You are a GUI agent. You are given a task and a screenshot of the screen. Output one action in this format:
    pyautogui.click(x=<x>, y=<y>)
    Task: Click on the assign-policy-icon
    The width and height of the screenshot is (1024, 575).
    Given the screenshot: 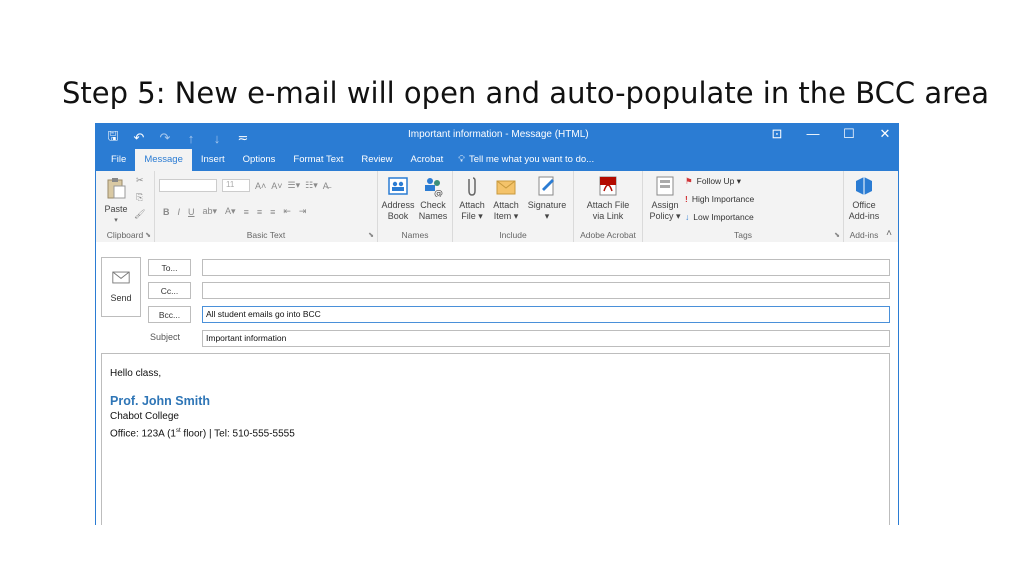 What is the action you would take?
    pyautogui.click(x=665, y=186)
    